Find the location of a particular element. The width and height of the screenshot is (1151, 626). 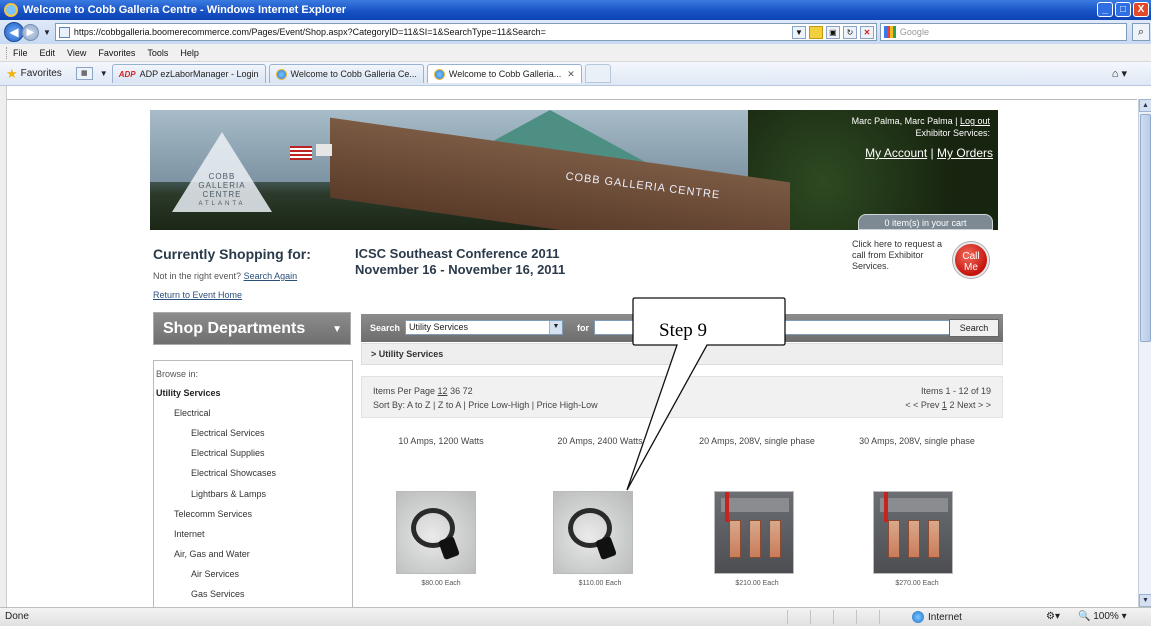

zoom-control: 🔍 100% ▾ is located at coordinates (1102, 616).